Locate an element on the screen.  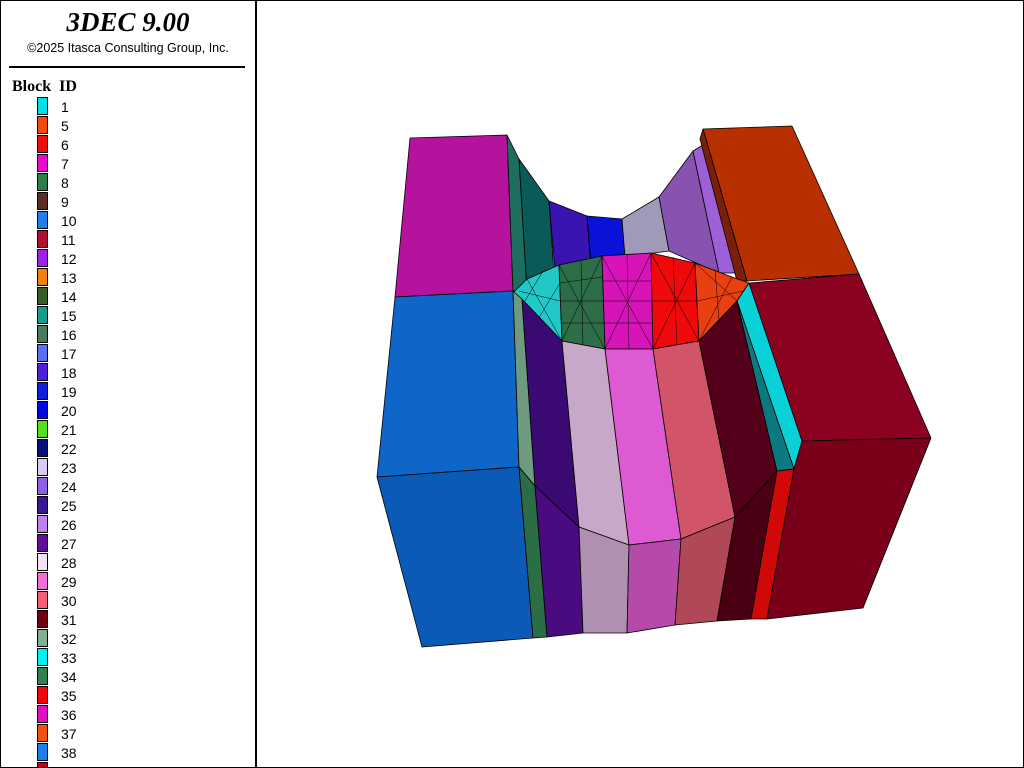
legend-label: 17 is located at coordinates (69, 354).